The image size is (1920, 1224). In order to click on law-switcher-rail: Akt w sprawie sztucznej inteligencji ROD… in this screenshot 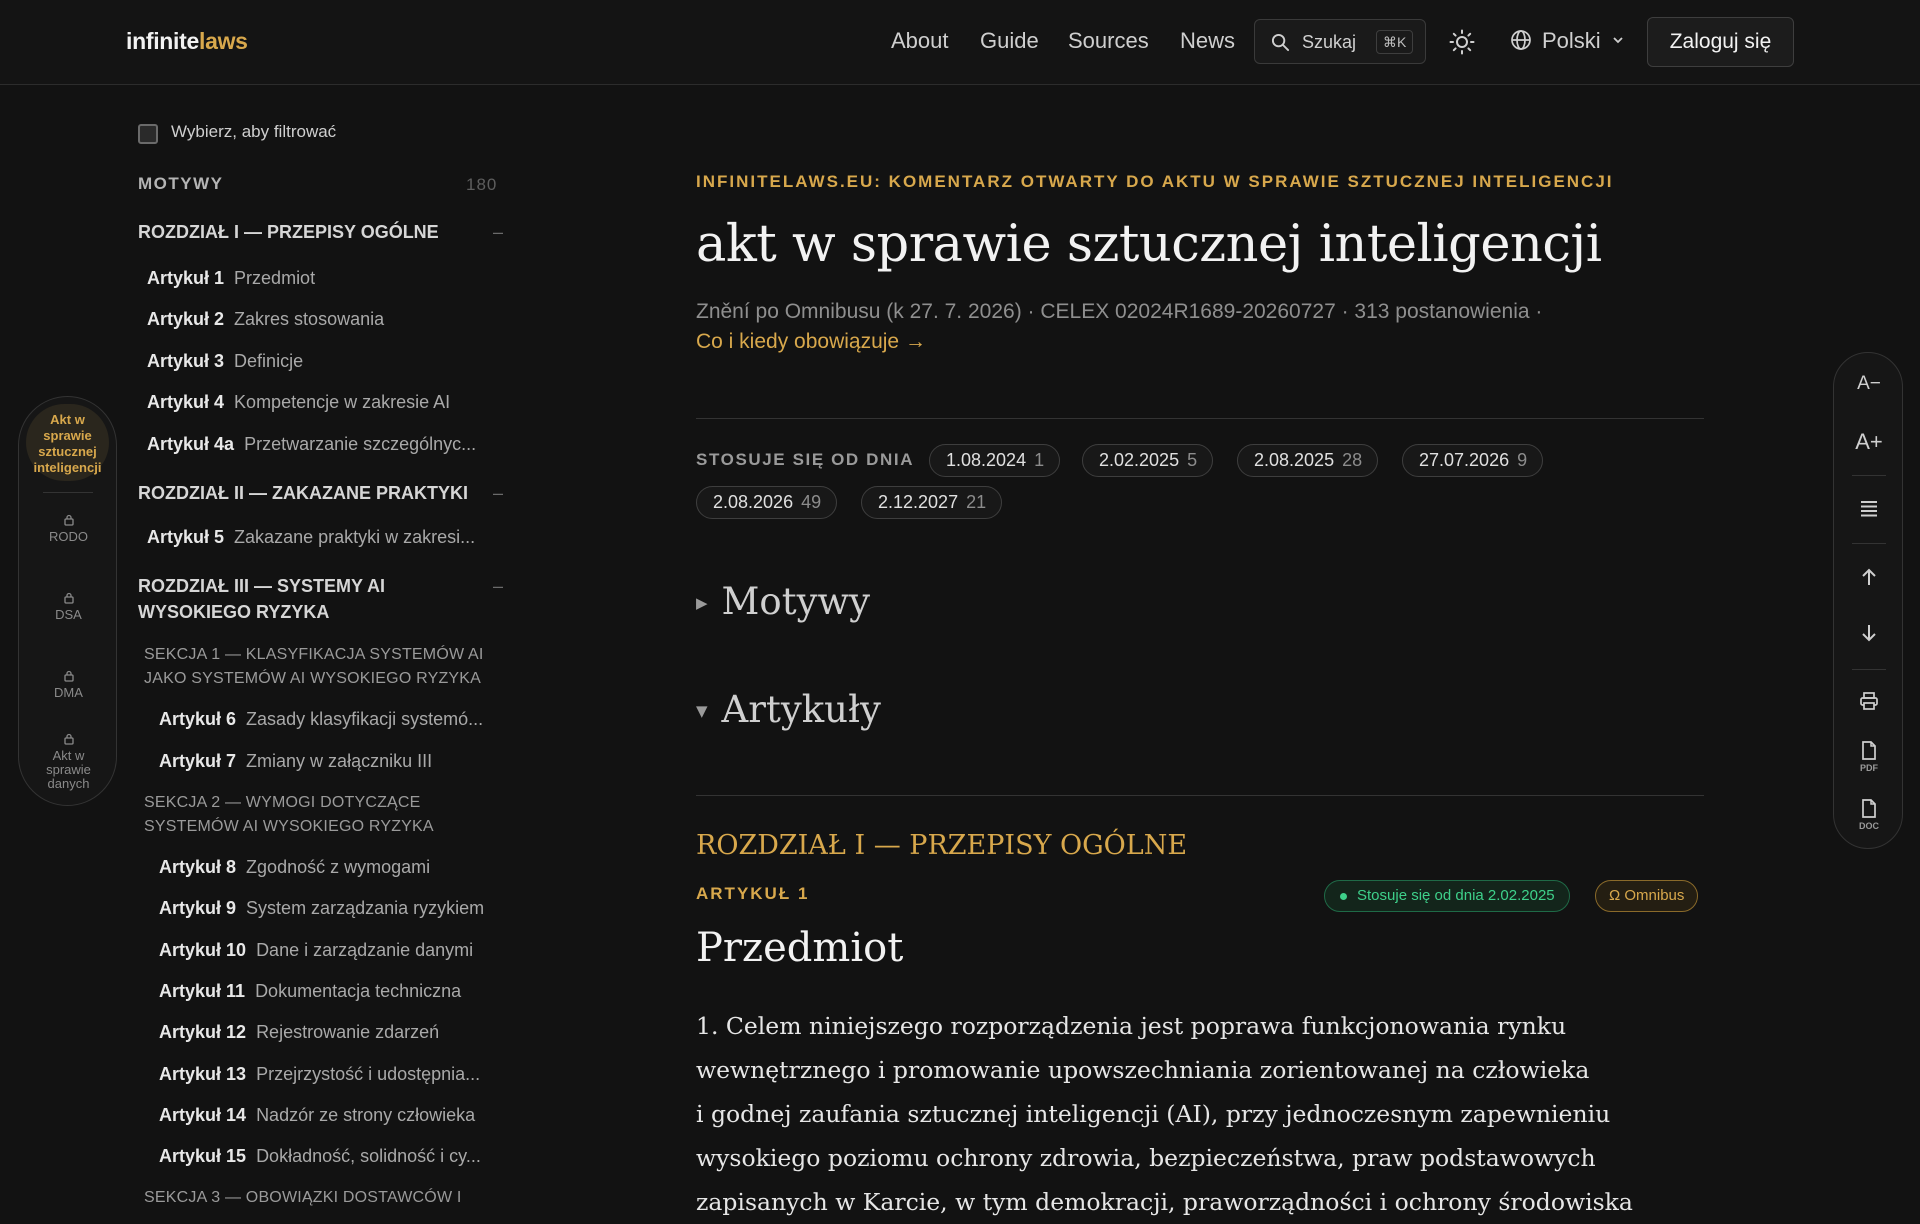, I will do `click(67, 601)`.